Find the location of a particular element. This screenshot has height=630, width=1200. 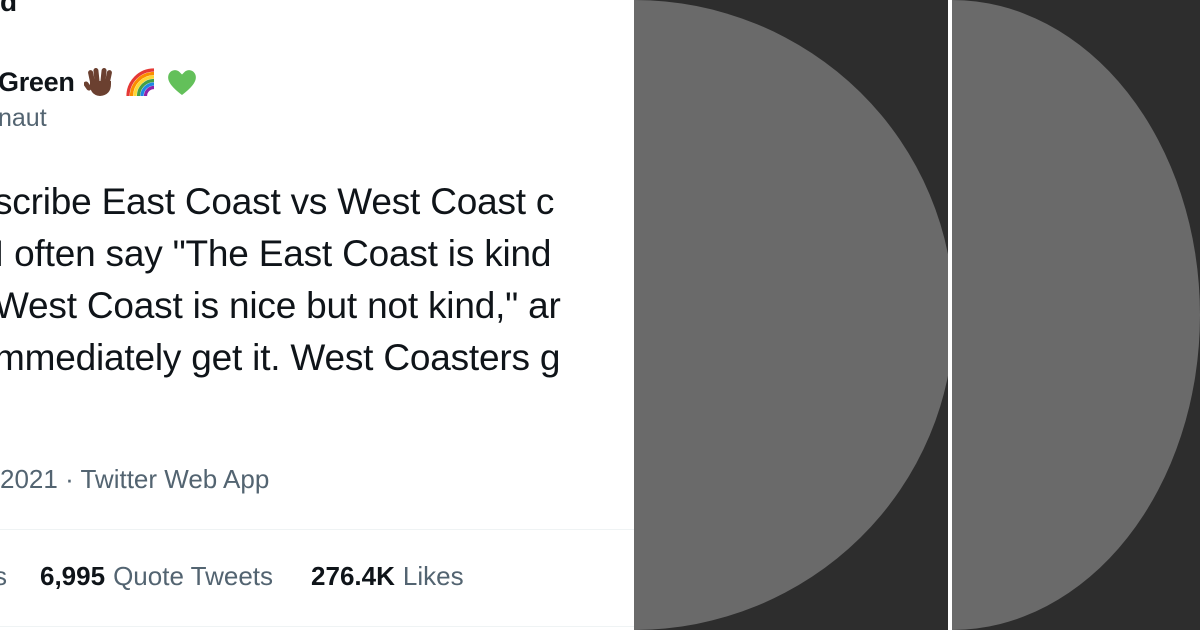

tweet-text-line: I often say "The East Coast is kind is located at coordinates (276, 253).